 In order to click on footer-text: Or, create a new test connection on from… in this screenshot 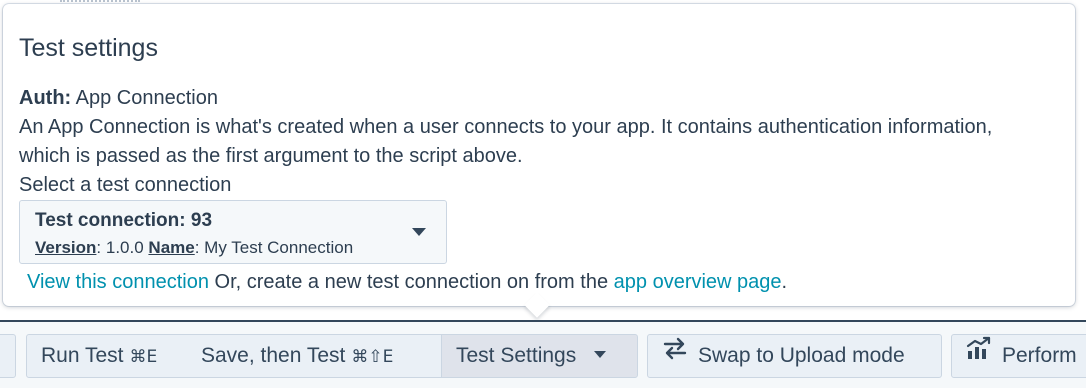, I will do `click(411, 282)`.